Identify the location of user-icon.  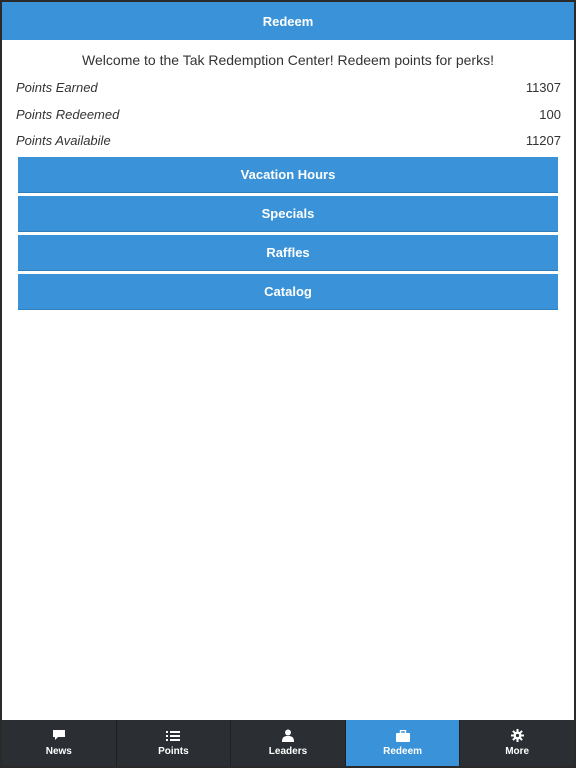
(288, 736).